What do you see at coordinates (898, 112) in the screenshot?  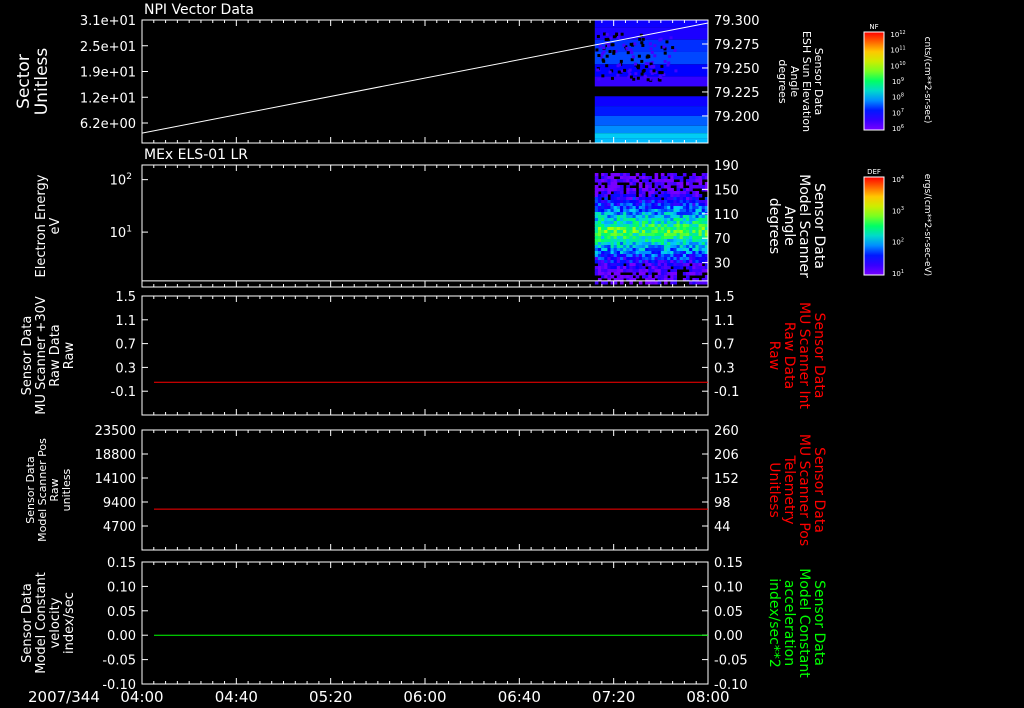 I see `colorbar-tick-label: 107` at bounding box center [898, 112].